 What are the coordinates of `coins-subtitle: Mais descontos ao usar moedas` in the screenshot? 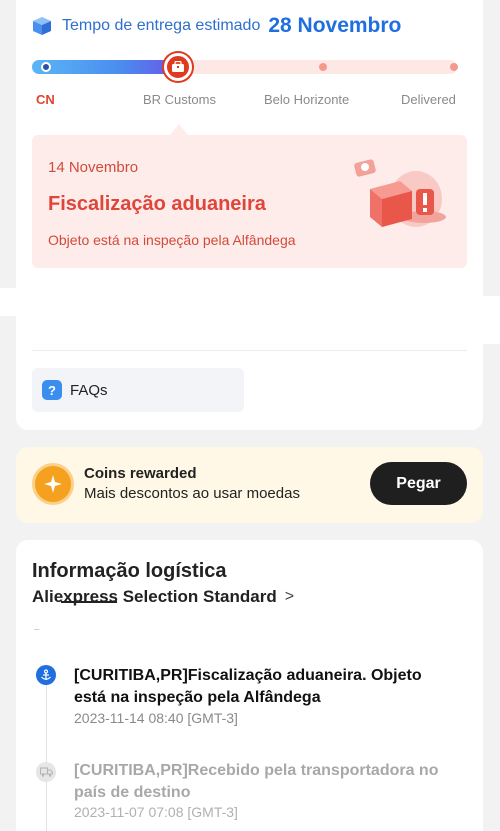 It's located at (192, 493).